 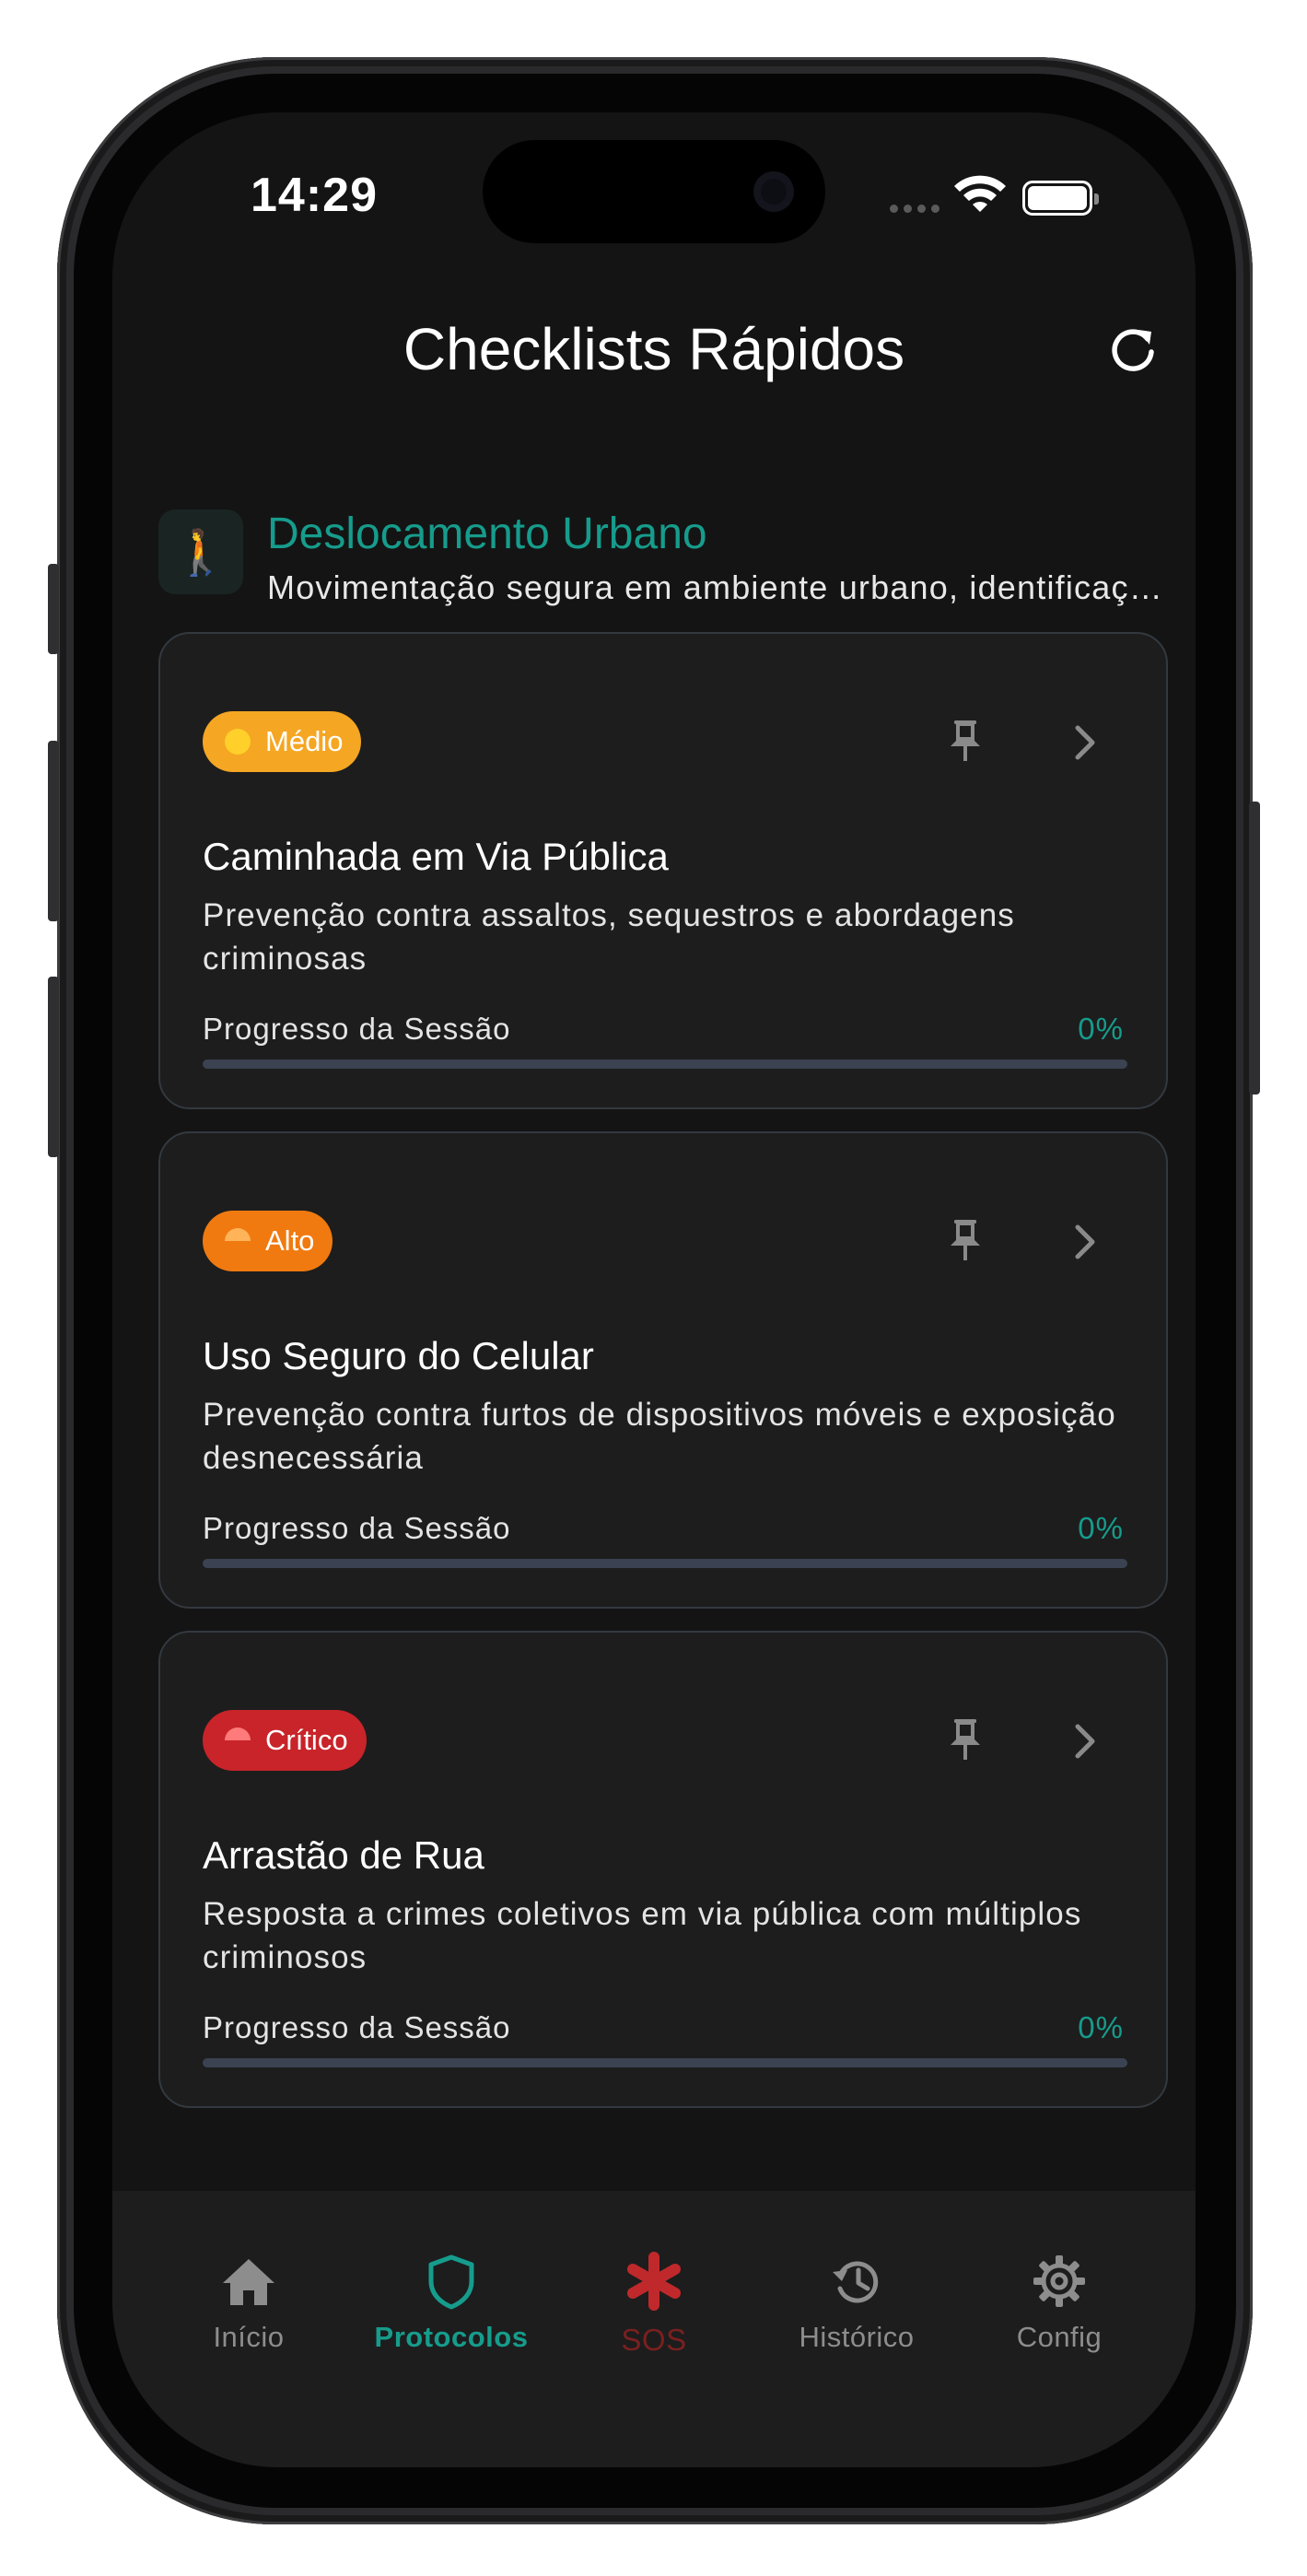 What do you see at coordinates (451, 2282) in the screenshot?
I see `shield-icon` at bounding box center [451, 2282].